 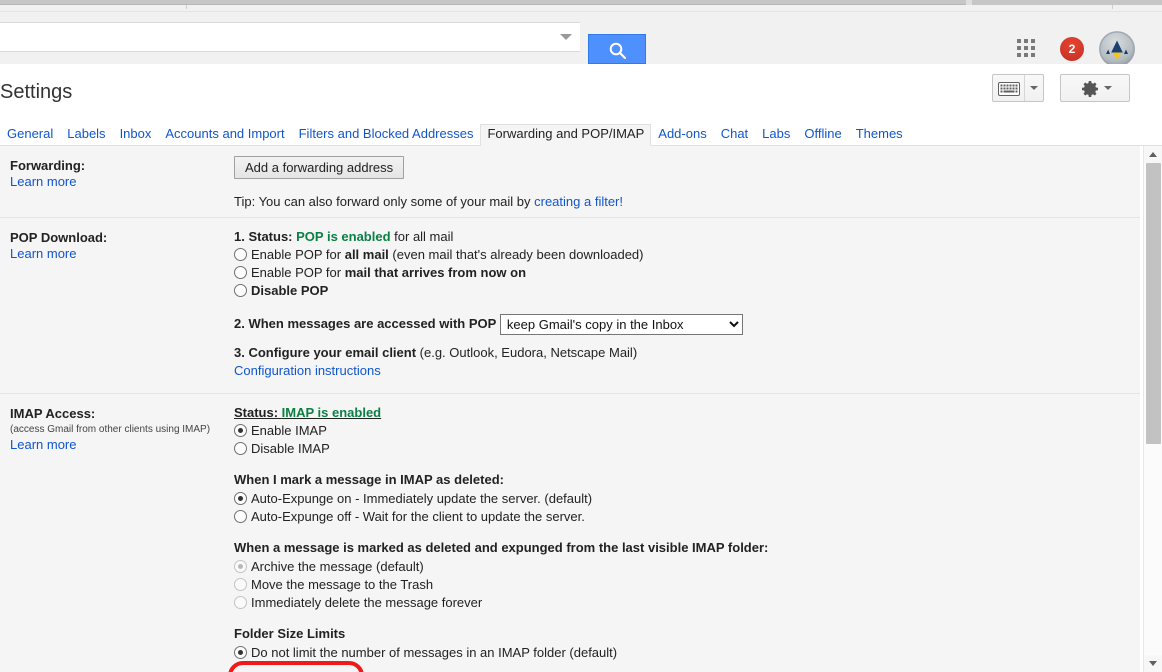 What do you see at coordinates (240, 290) in the screenshot?
I see `pop-option-disable-radio` at bounding box center [240, 290].